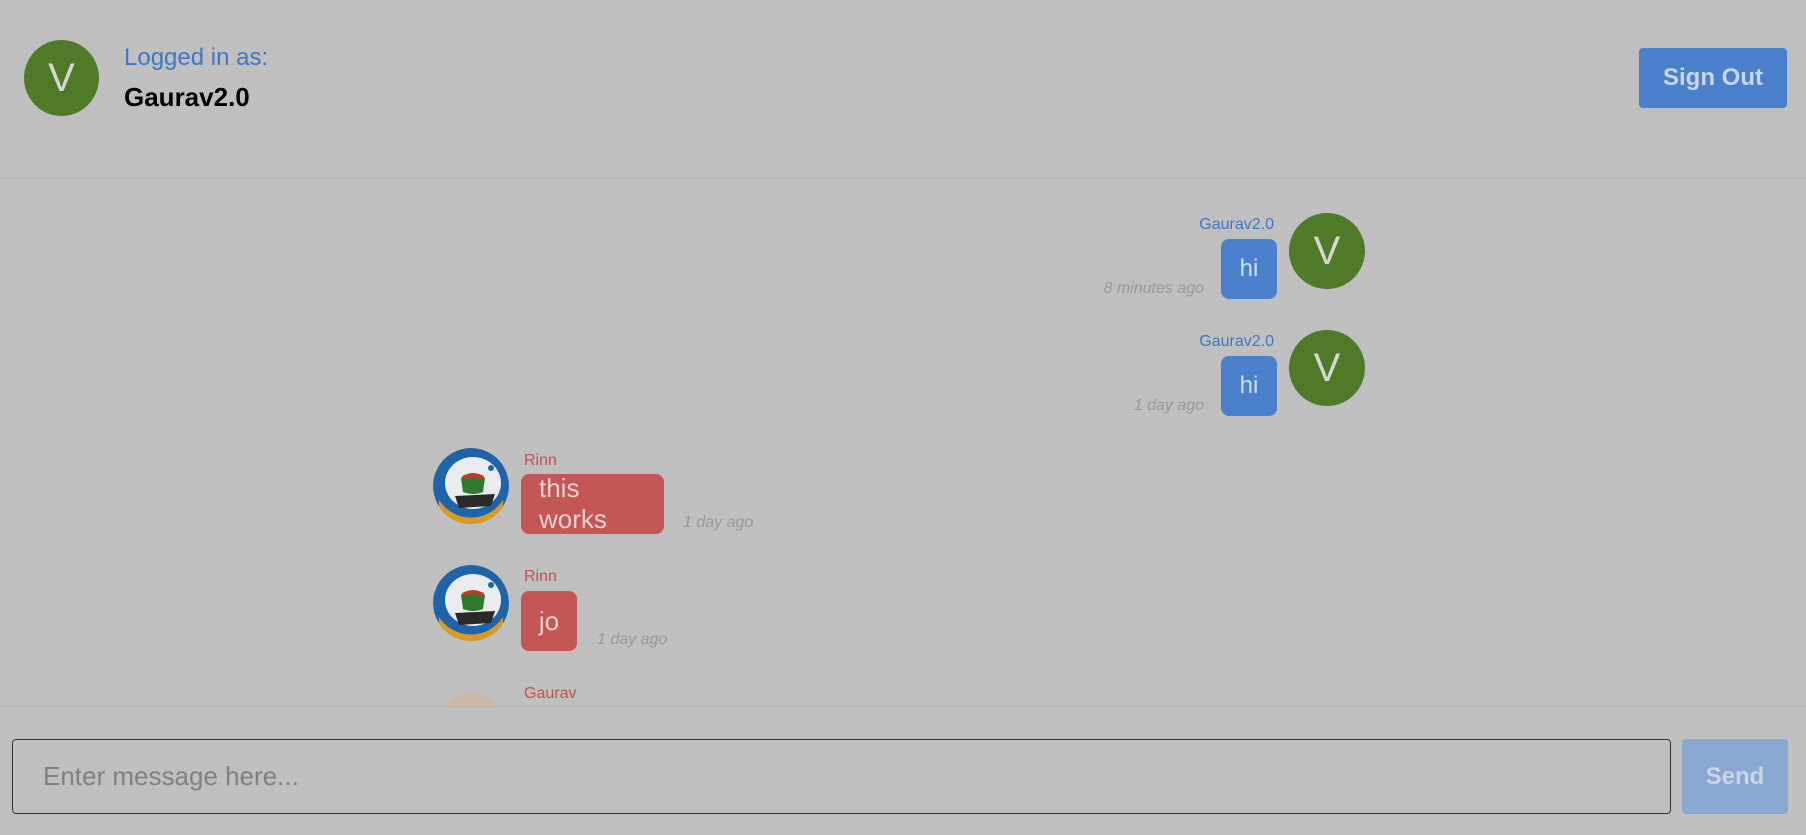  I want to click on send-button: Send, so click(1735, 776).